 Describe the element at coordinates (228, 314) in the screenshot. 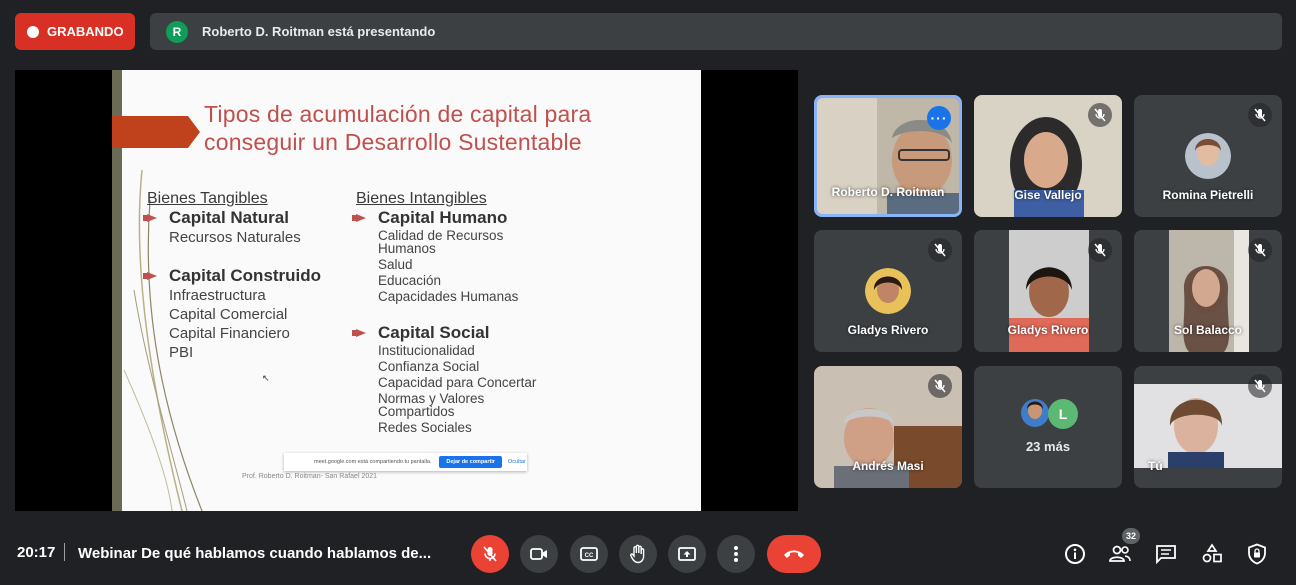

I see `item-sub: Capital Comercial` at that location.